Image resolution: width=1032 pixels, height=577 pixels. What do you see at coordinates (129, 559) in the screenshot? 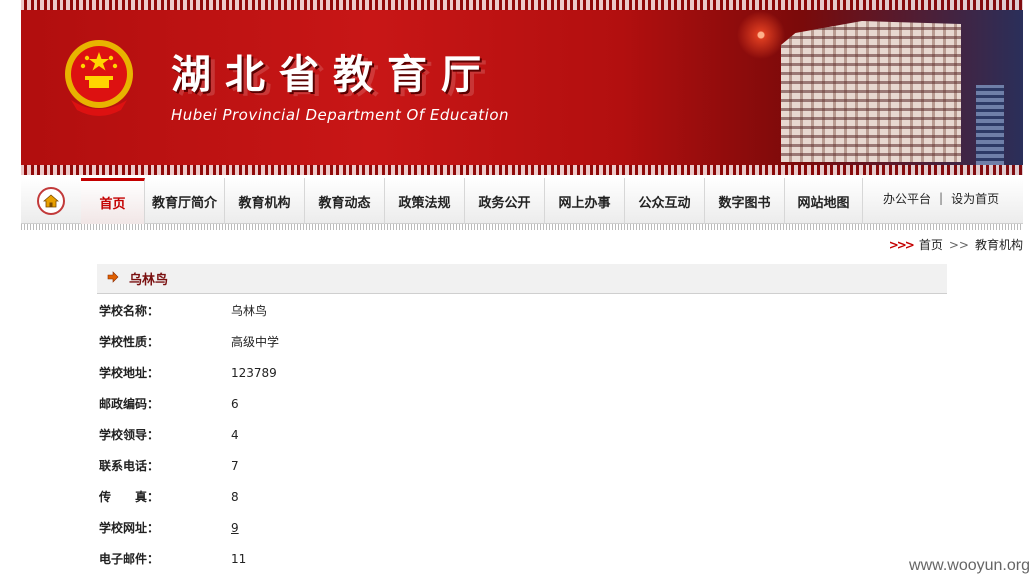
I see `field-label: 电子邮件：` at bounding box center [129, 559].